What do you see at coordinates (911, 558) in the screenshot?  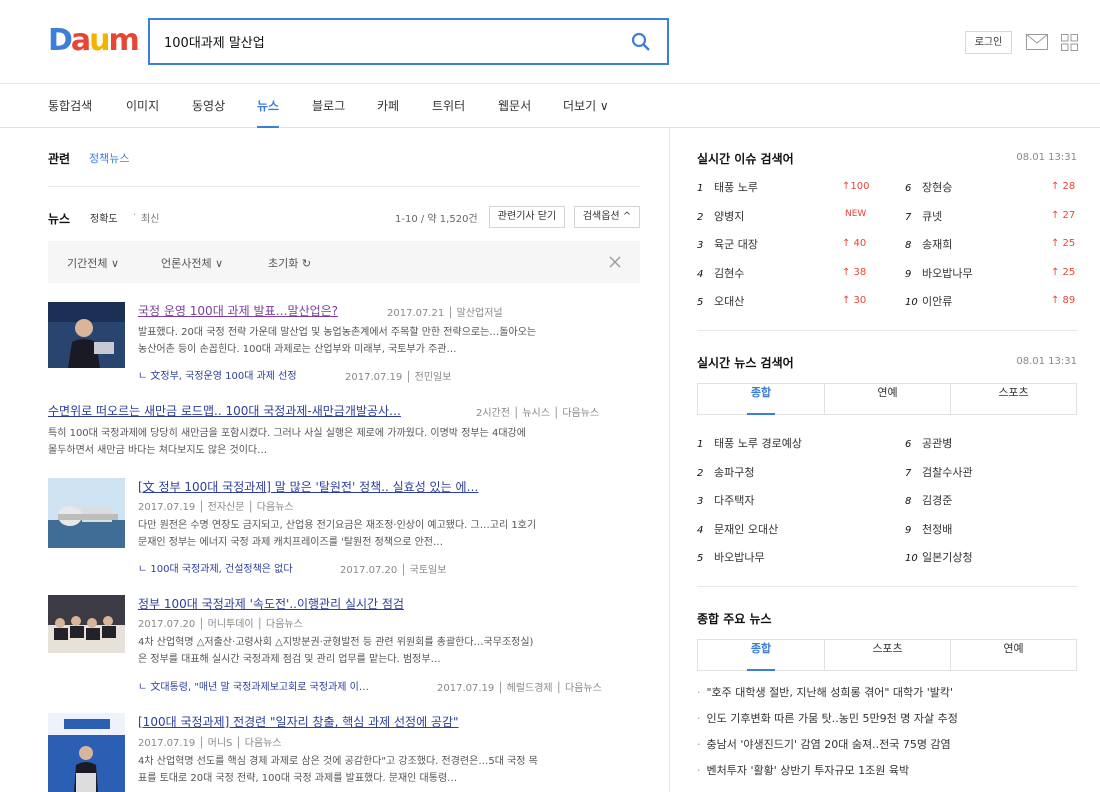 I see `rank-number: 10` at bounding box center [911, 558].